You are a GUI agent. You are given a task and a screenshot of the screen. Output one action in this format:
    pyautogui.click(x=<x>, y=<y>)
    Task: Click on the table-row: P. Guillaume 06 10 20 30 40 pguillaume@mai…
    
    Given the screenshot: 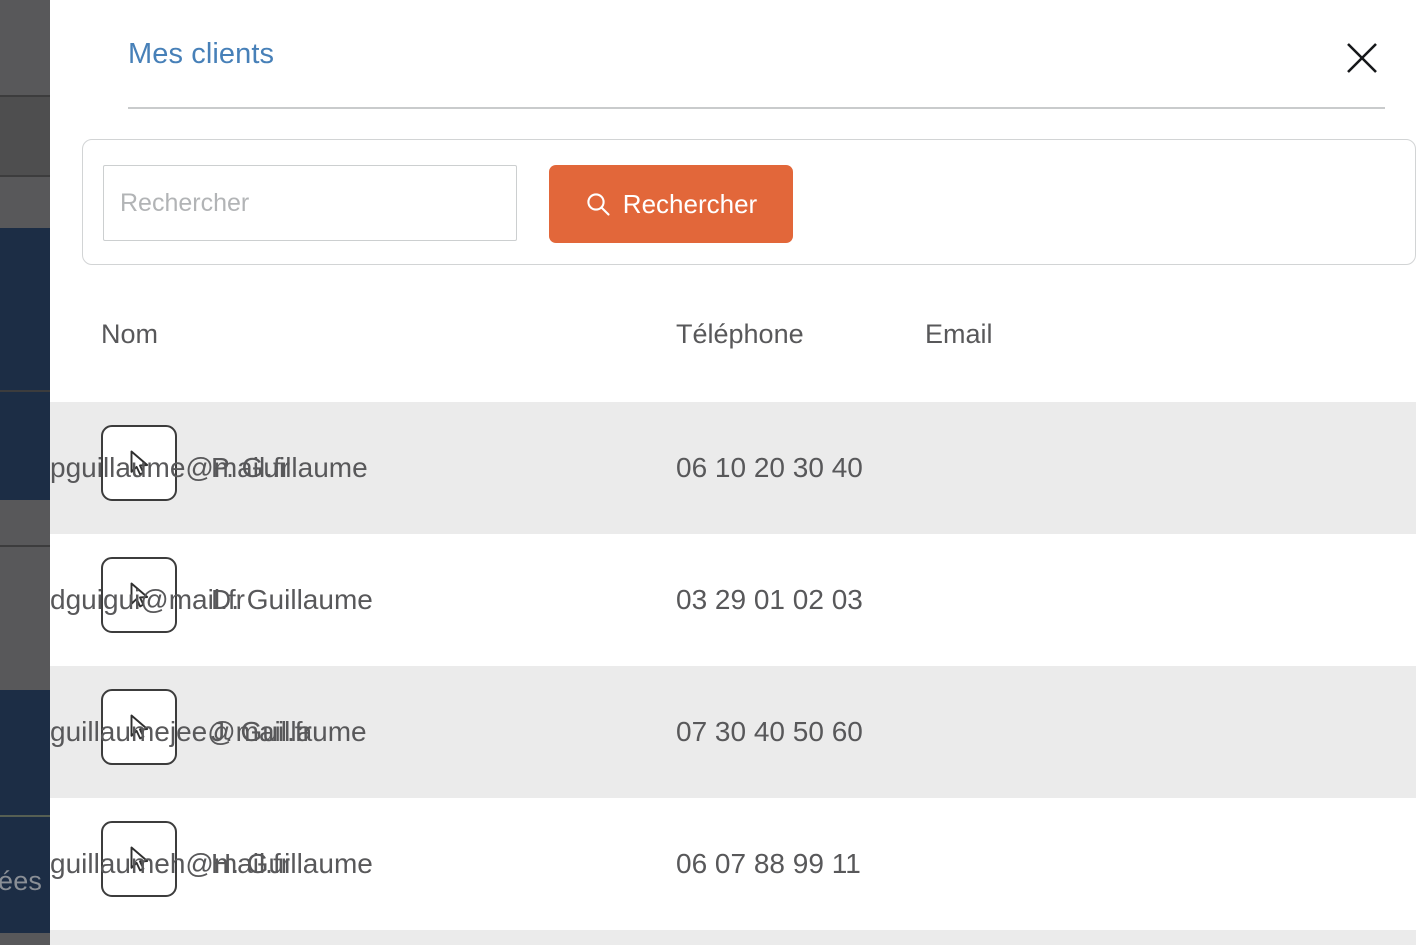 What is the action you would take?
    pyautogui.click(x=733, y=468)
    